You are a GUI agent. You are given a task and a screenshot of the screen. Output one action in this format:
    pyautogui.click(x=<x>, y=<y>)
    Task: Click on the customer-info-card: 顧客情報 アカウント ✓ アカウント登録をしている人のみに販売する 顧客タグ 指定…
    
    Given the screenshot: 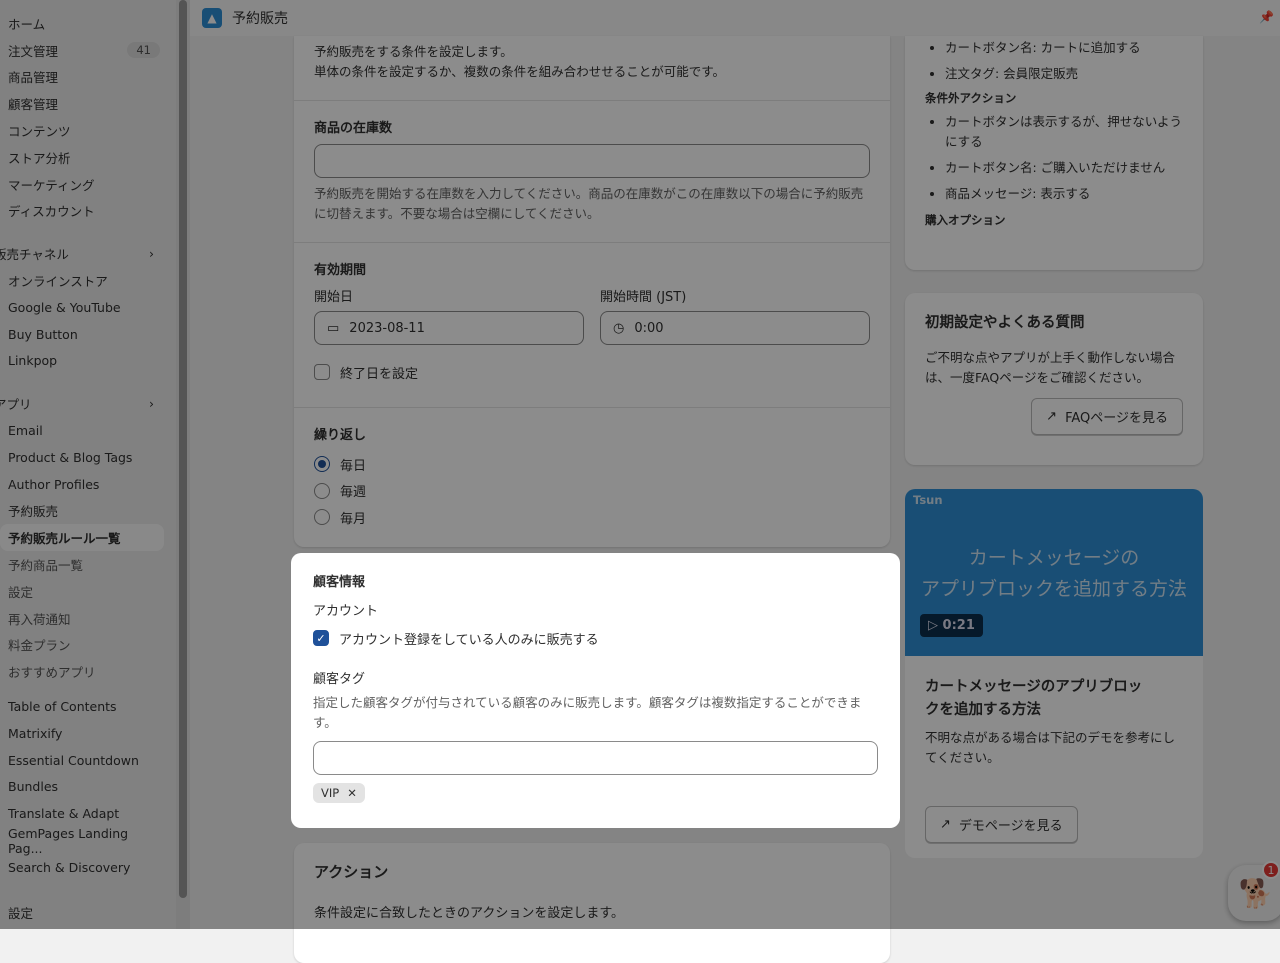 What is the action you would take?
    pyautogui.click(x=595, y=690)
    